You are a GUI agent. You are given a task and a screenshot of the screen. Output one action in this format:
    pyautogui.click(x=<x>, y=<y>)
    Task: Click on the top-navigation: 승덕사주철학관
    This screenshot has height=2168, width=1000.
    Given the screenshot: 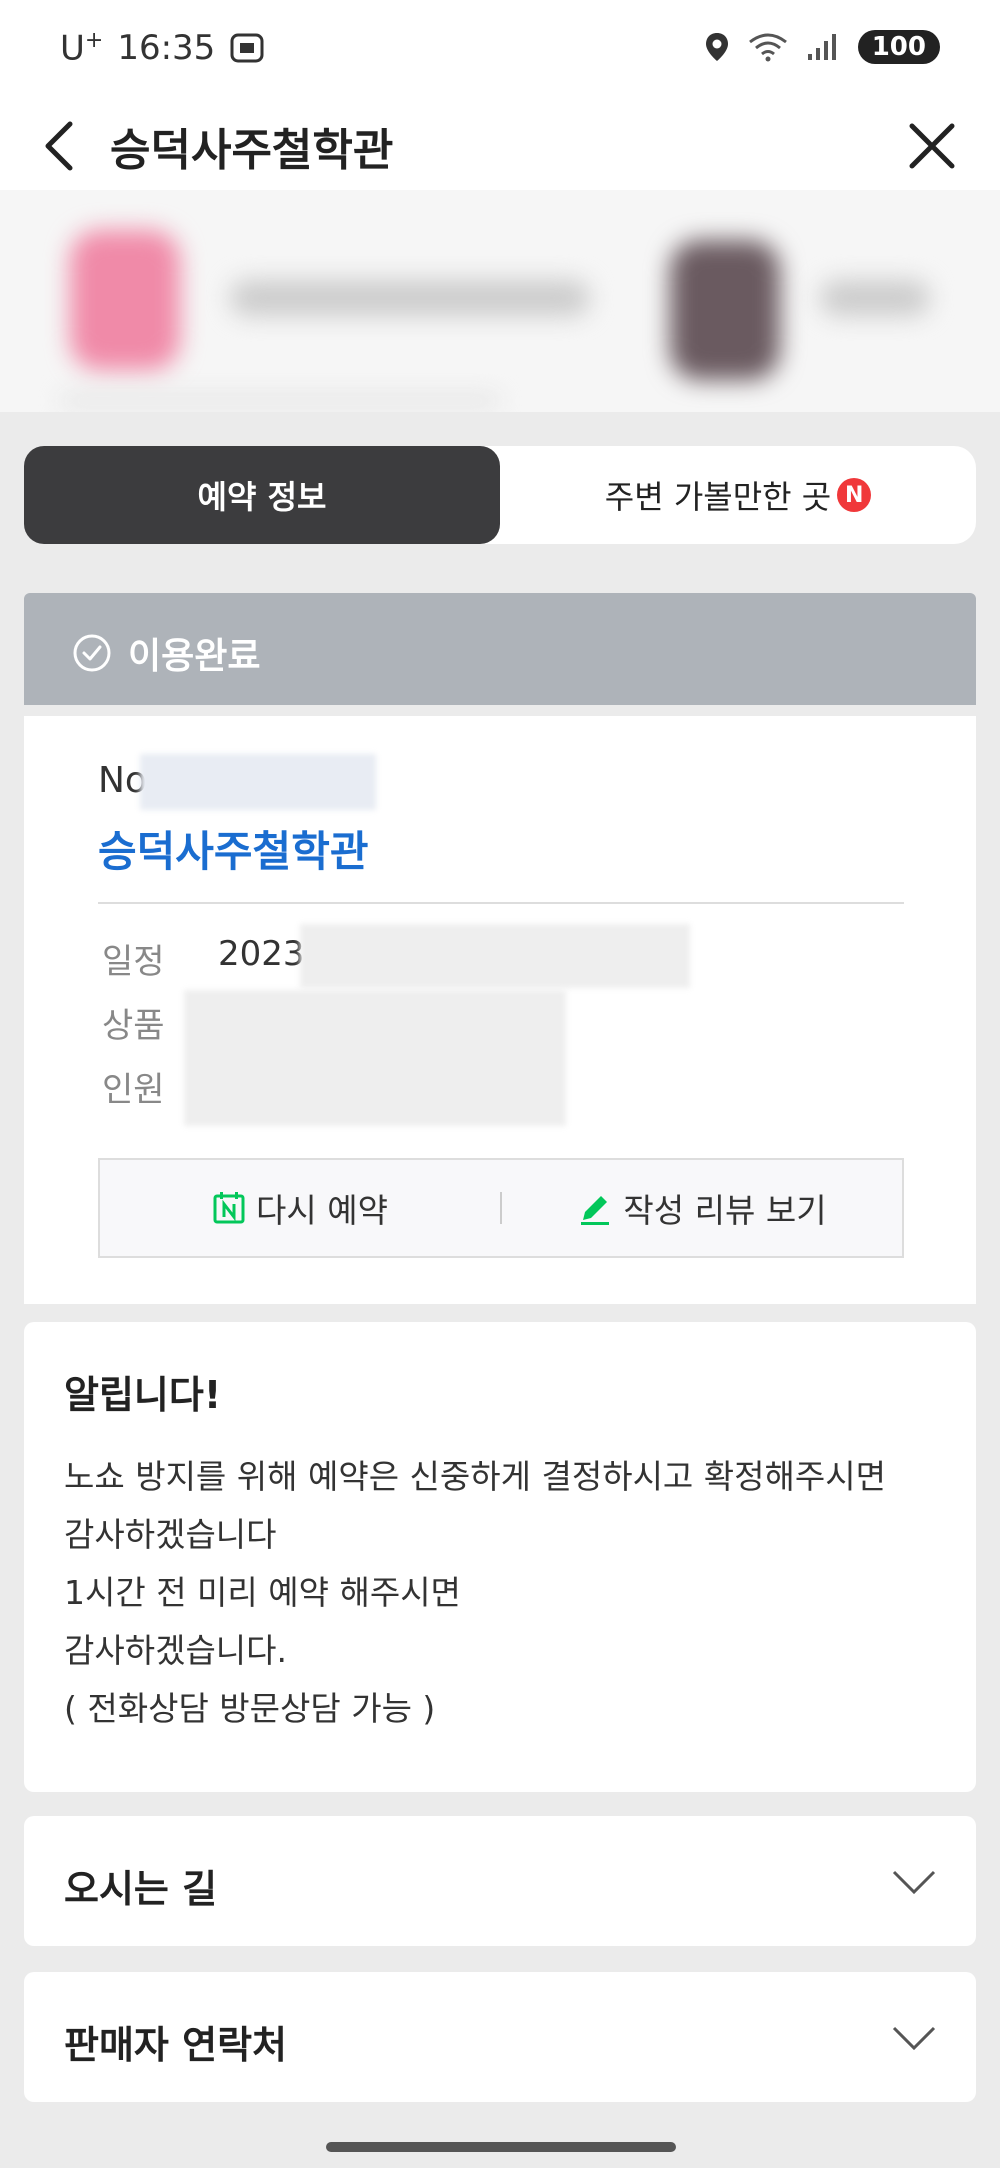 What is the action you would take?
    pyautogui.click(x=500, y=145)
    